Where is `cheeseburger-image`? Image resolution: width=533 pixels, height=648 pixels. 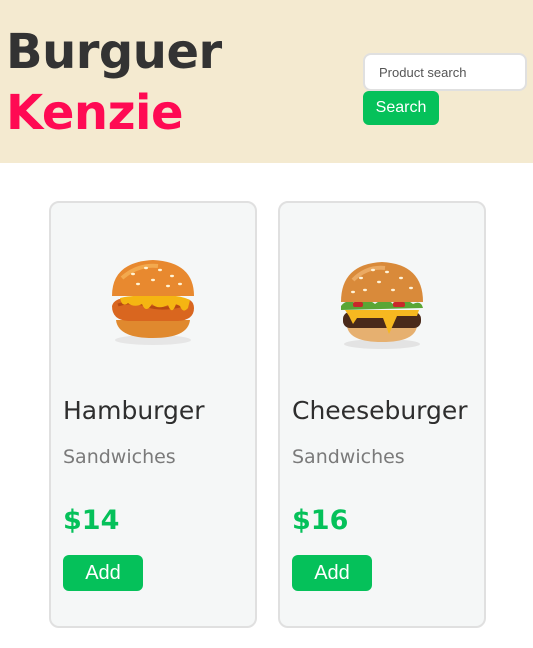 cheeseburger-image is located at coordinates (382, 305).